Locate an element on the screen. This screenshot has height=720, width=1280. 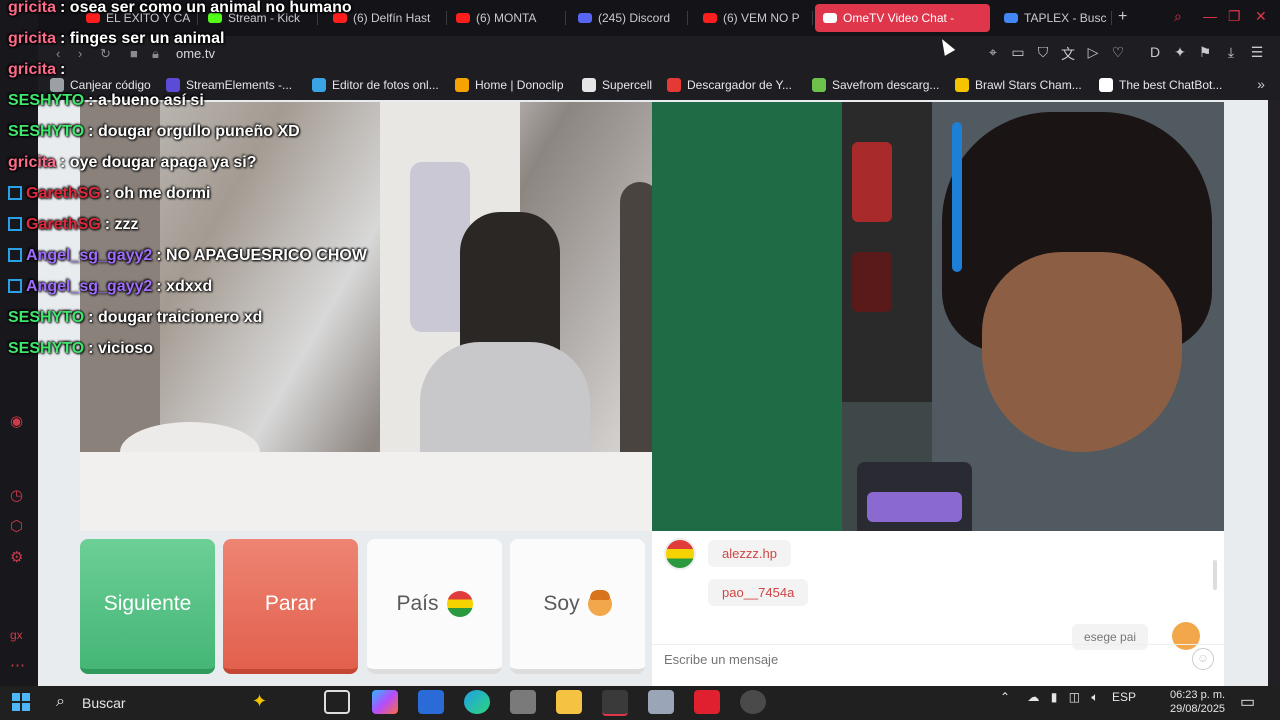
pin-icon: ⌖ is located at coordinates (993, 53).